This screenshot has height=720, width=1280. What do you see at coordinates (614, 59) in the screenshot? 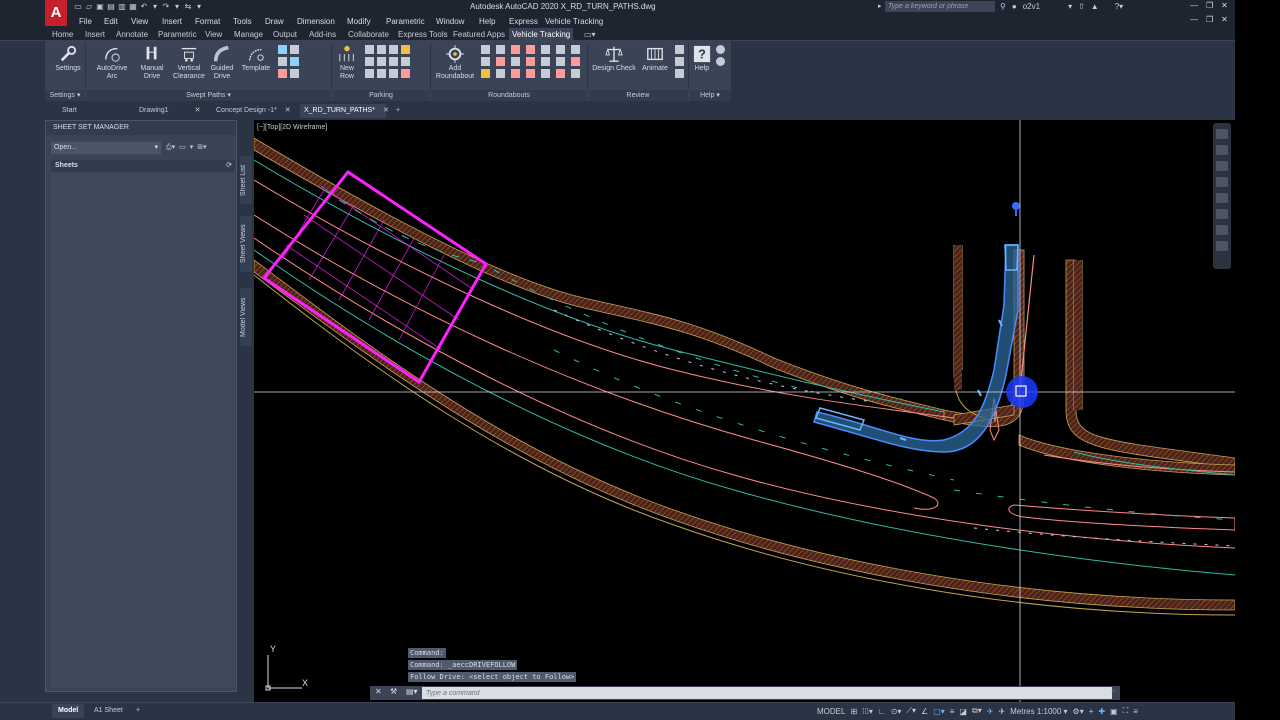
I see `design-check-button: Design Check` at bounding box center [614, 59].